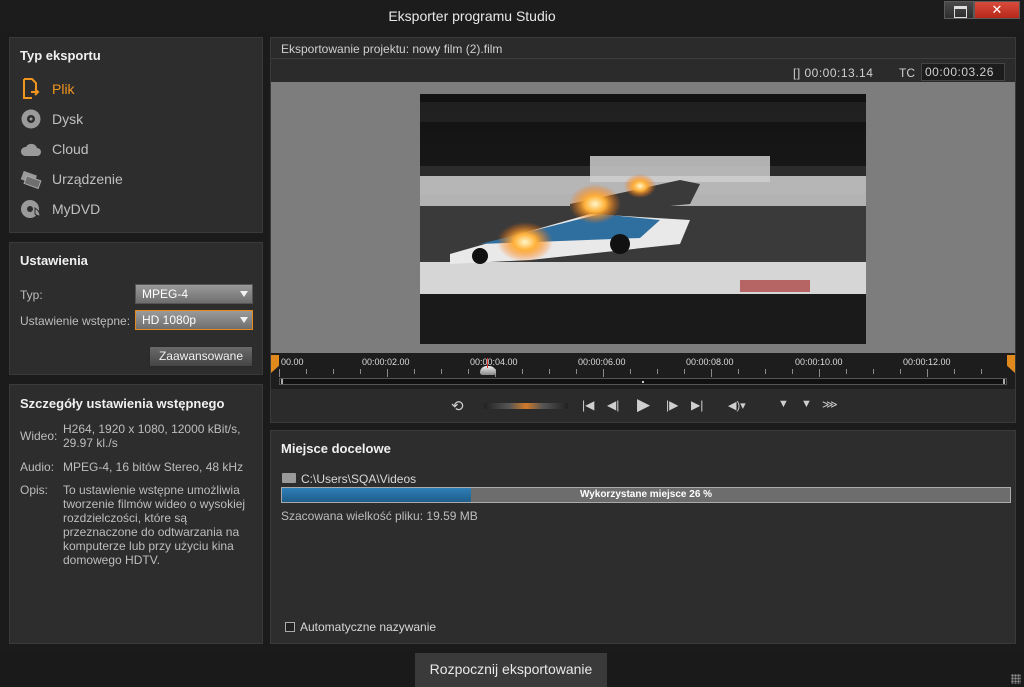  What do you see at coordinates (37, 467) in the screenshot?
I see `audio-label: Audio:` at bounding box center [37, 467].